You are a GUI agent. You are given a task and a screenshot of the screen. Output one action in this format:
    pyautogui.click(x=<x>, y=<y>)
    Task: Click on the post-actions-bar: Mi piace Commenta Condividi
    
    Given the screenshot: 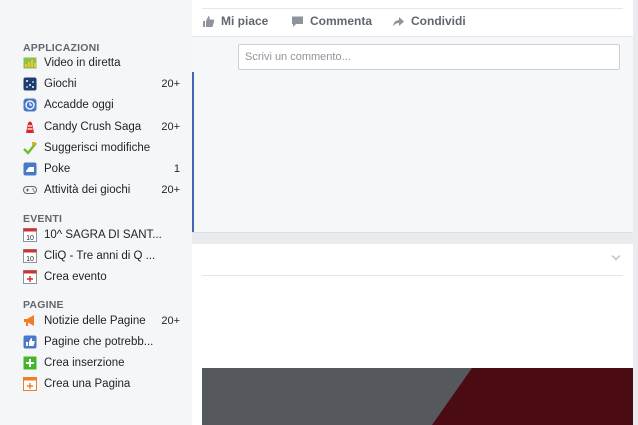 What is the action you would take?
    pyautogui.click(x=412, y=18)
    